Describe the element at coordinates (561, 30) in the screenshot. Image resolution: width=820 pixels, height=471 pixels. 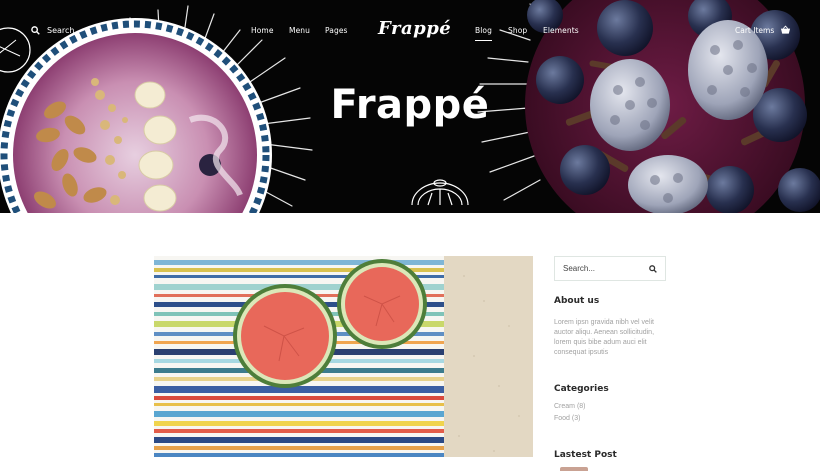
I see `nav-link-elements: Elements` at that location.